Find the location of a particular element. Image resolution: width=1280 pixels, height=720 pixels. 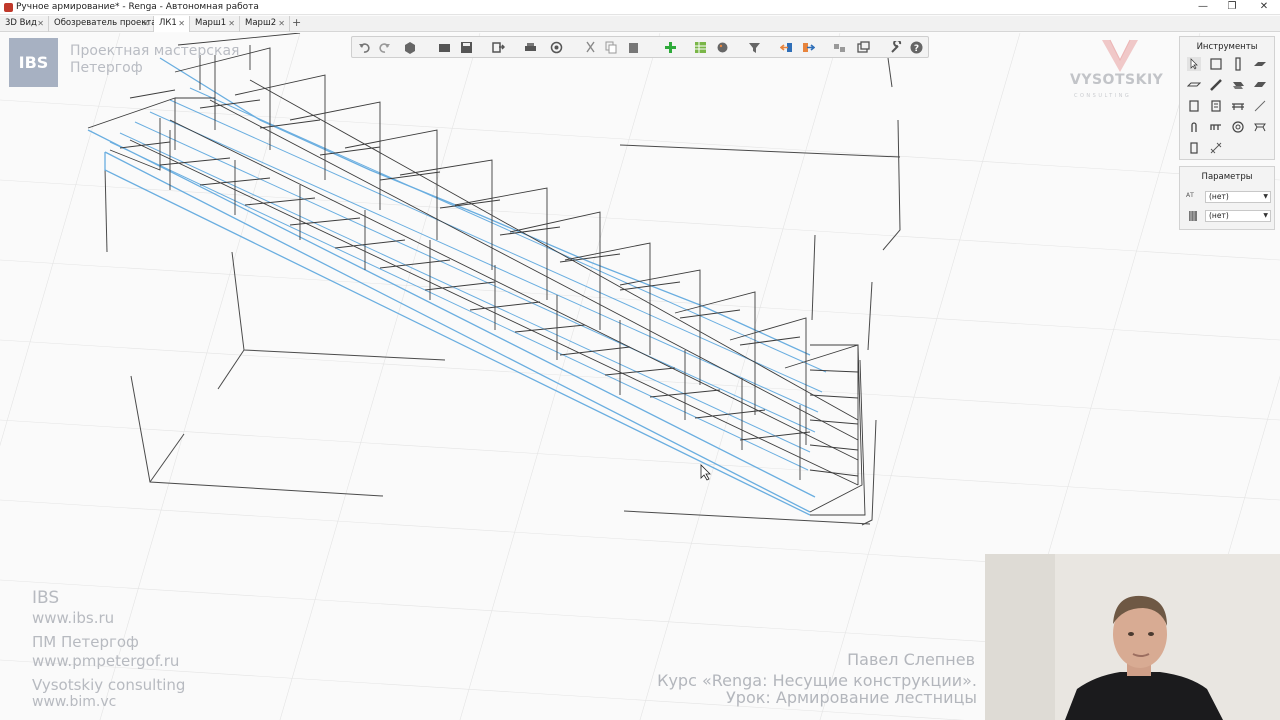

mesh-icon is located at coordinates (1216, 127).